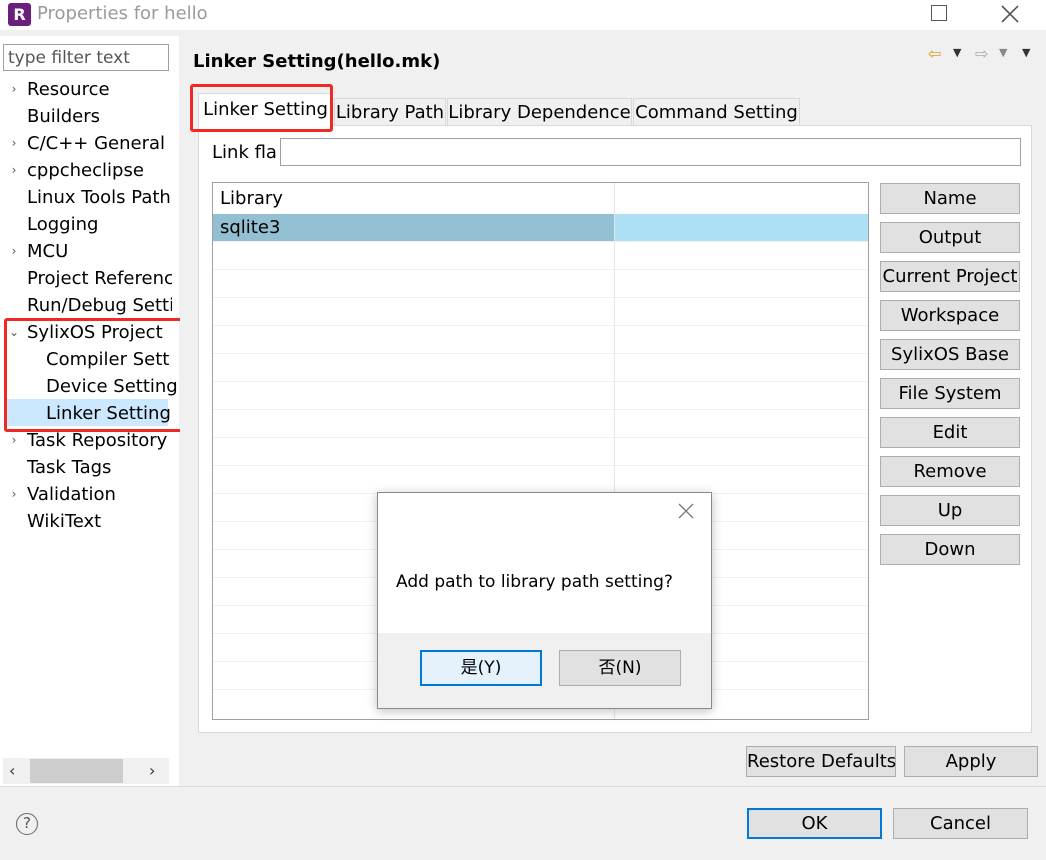 The width and height of the screenshot is (1046, 860). Describe the element at coordinates (71, 494) in the screenshot. I see `tree-item-validation: Validation` at that location.